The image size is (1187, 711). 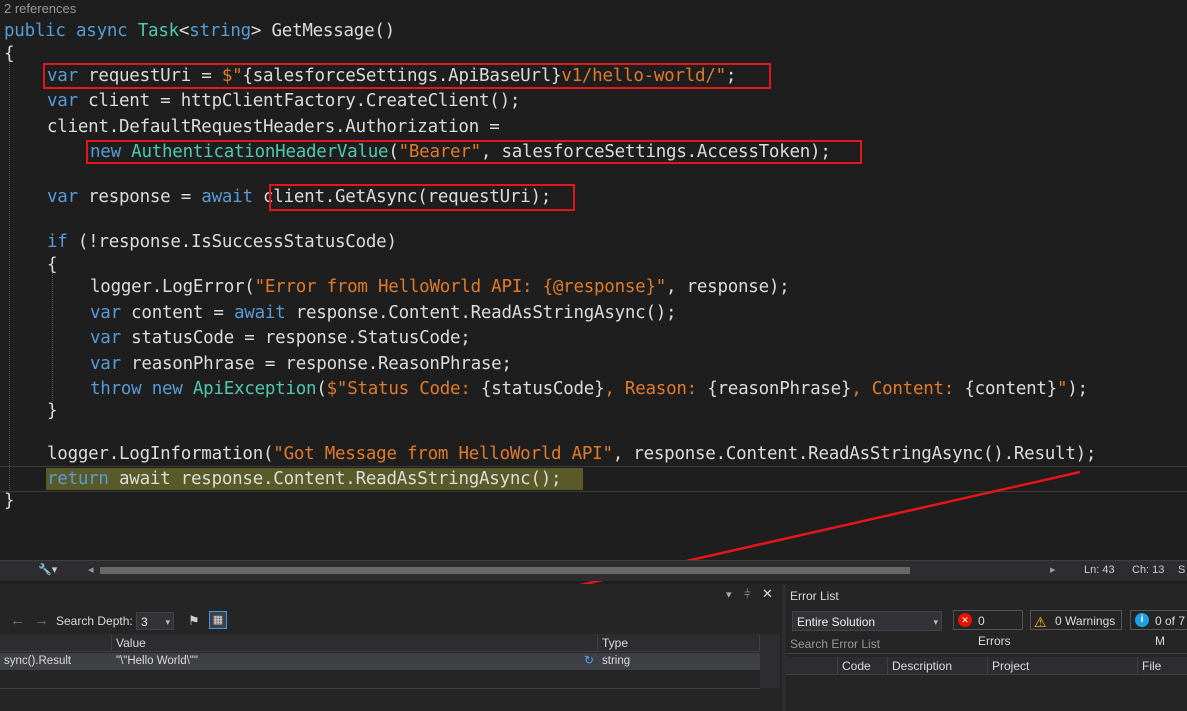 I want to click on table-row: sync().Result "\"Hello World\"" ↻ string, so click(x=380, y=661).